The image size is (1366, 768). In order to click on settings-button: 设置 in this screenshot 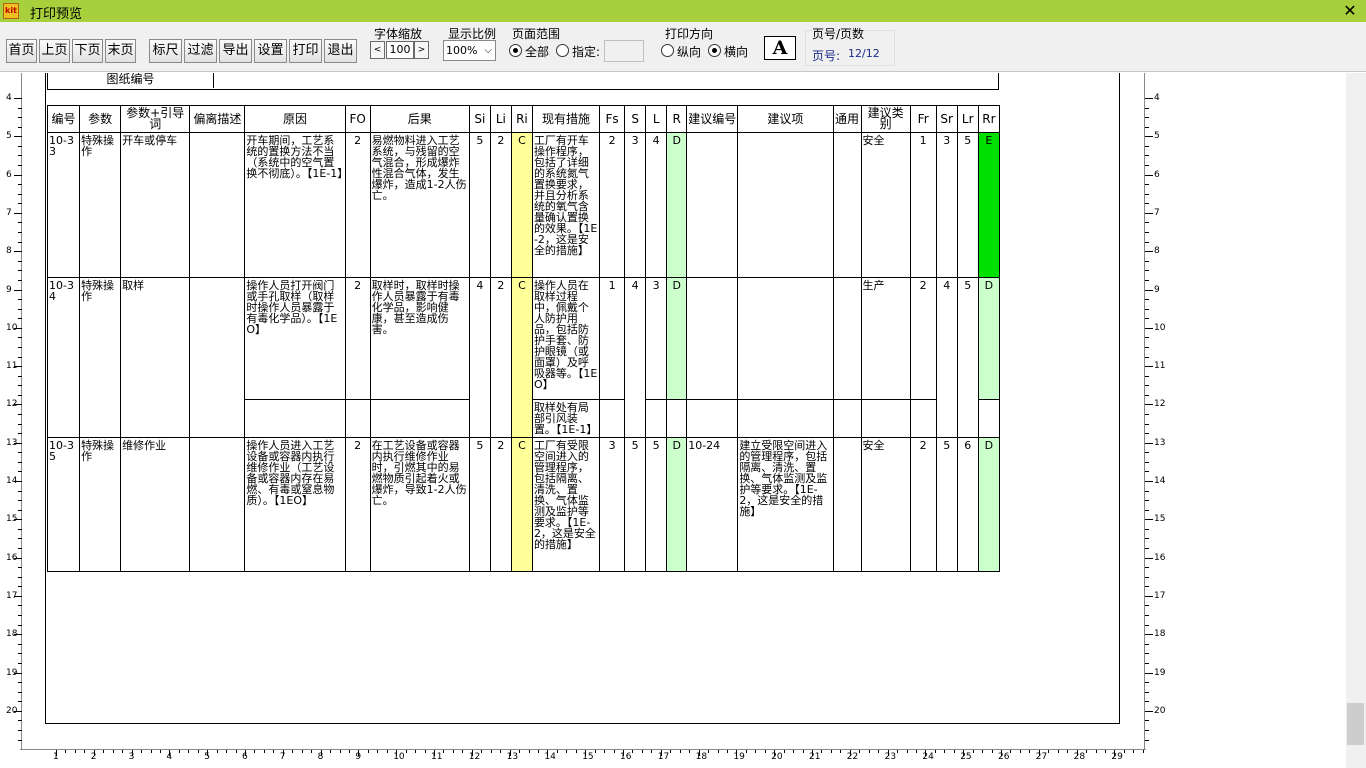, I will do `click(270, 51)`.